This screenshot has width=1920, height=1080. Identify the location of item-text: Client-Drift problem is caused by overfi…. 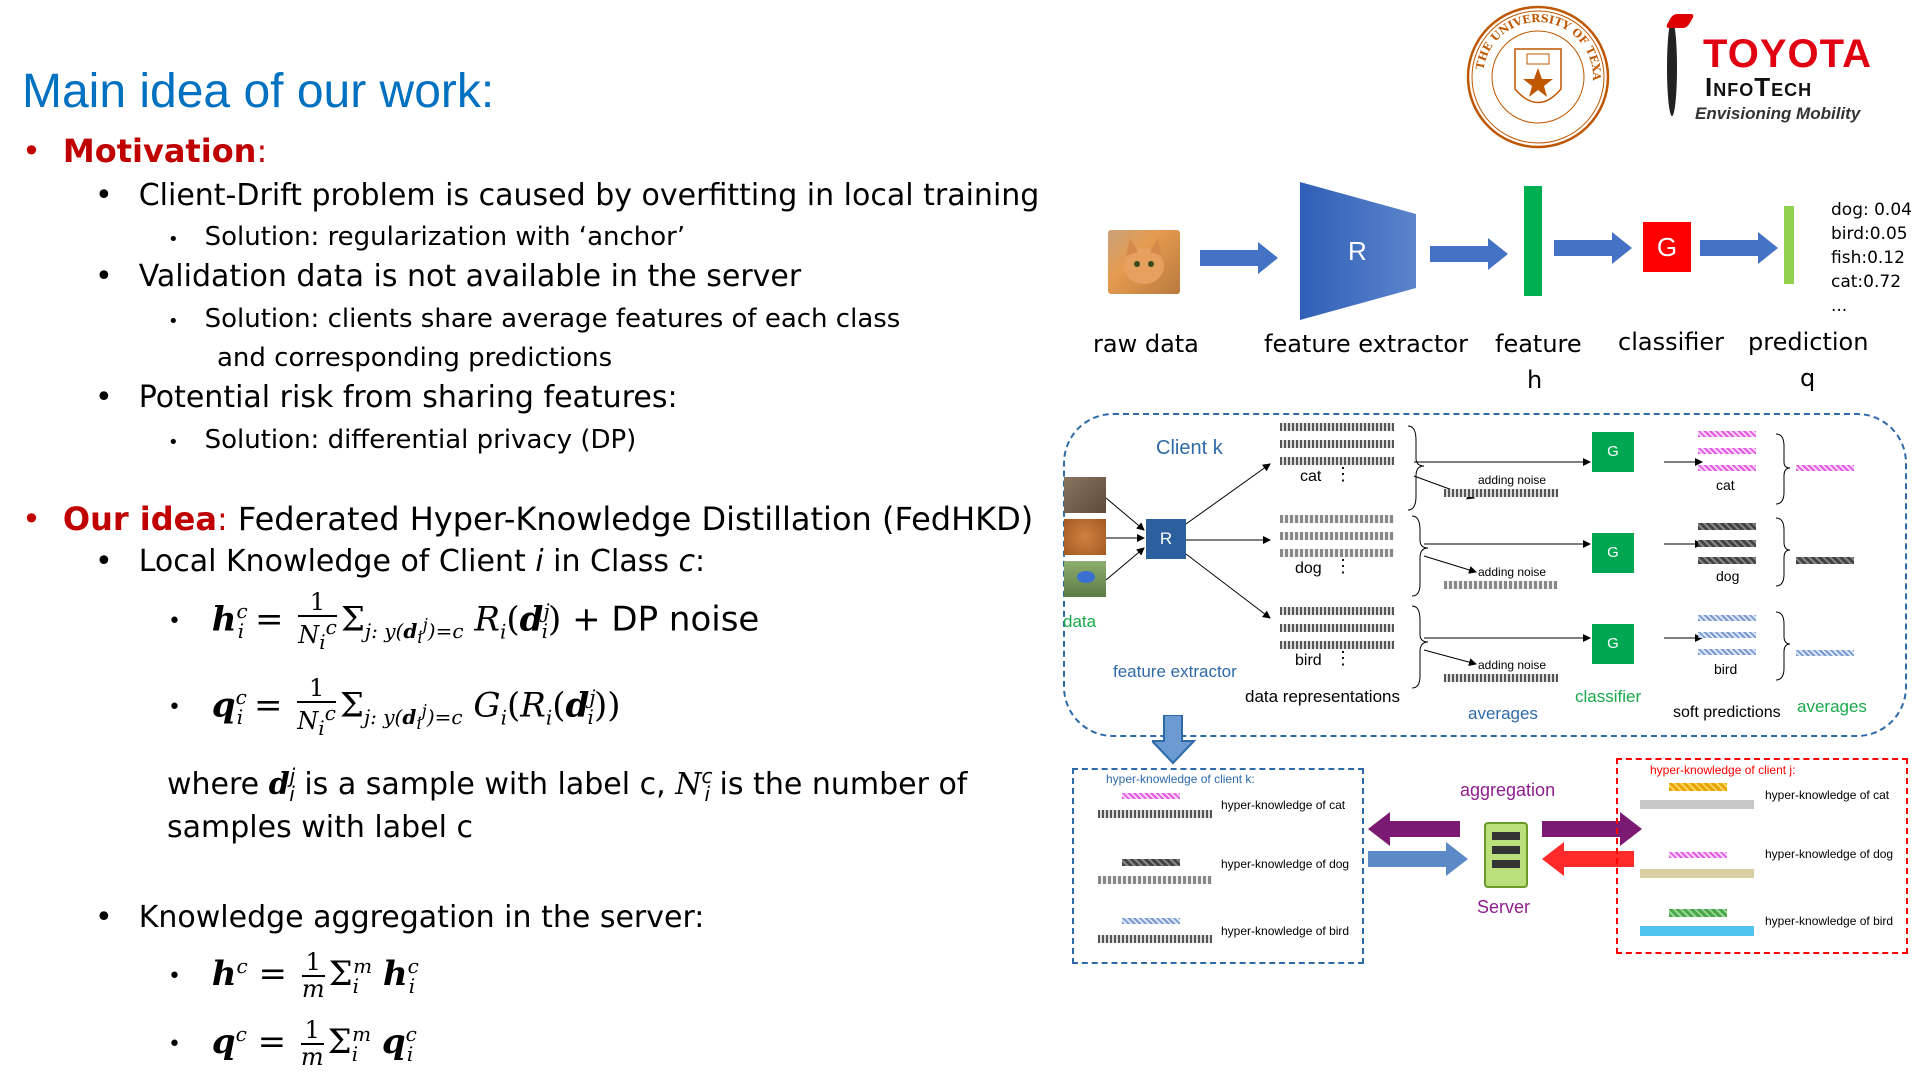
(589, 195).